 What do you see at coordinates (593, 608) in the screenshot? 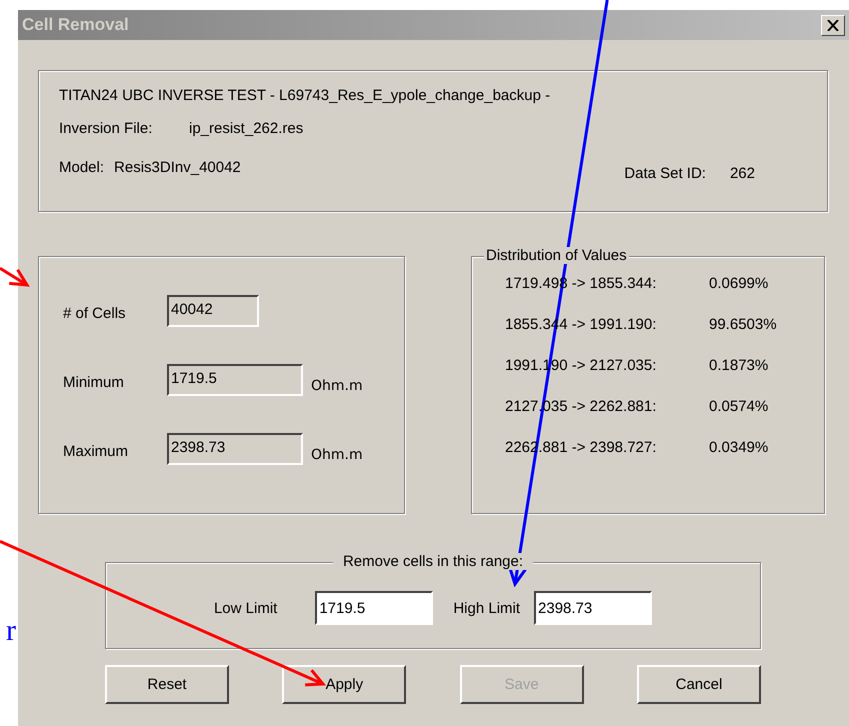
I see `input-field: 2398.73` at bounding box center [593, 608].